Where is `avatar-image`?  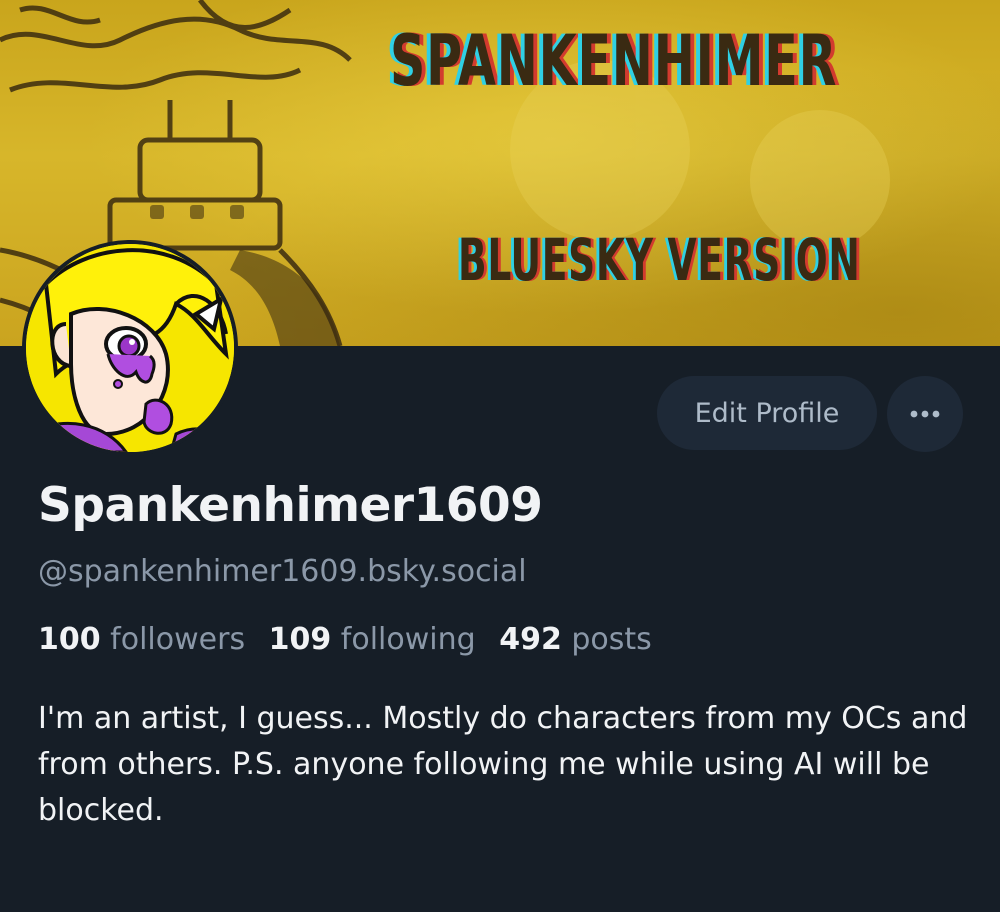
avatar-image is located at coordinates (130, 348).